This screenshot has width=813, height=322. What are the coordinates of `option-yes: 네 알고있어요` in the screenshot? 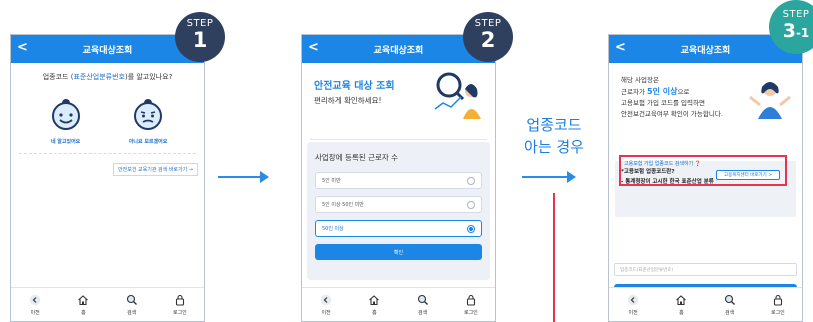 It's located at (66, 120).